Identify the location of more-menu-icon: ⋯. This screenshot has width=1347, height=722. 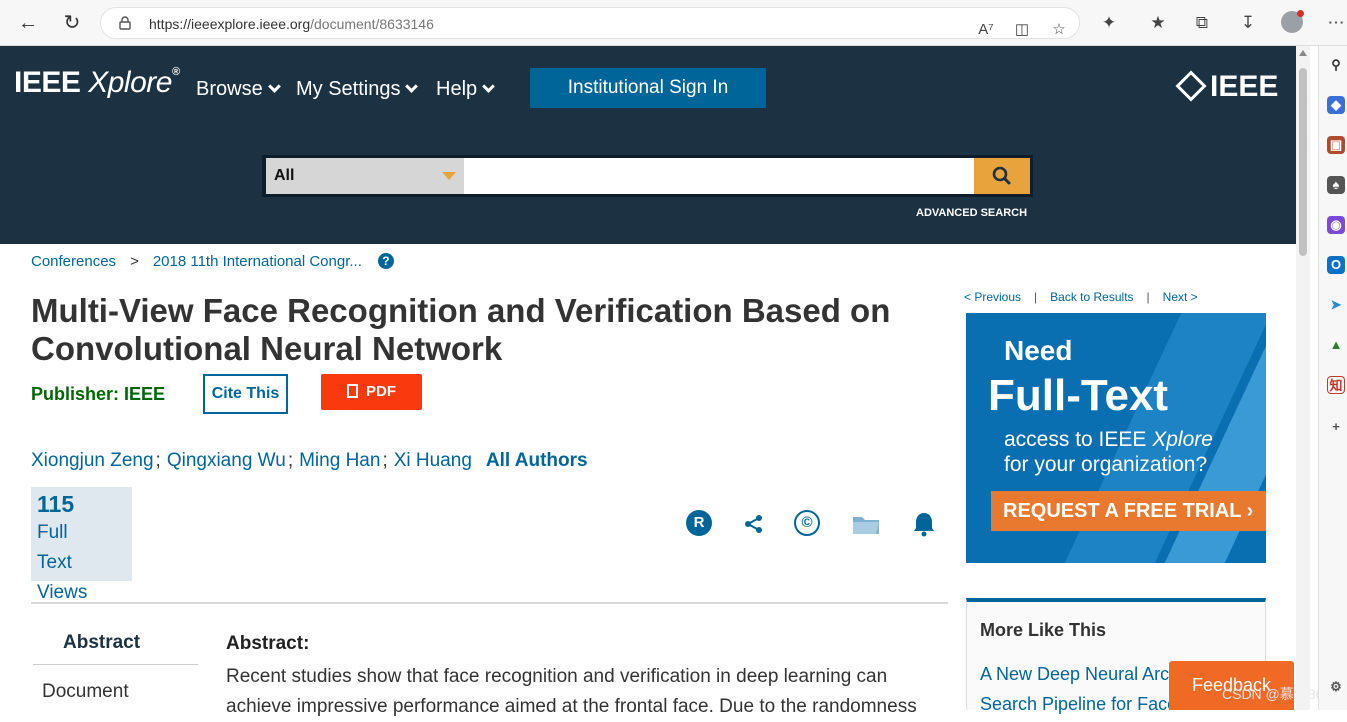
(1334, 23).